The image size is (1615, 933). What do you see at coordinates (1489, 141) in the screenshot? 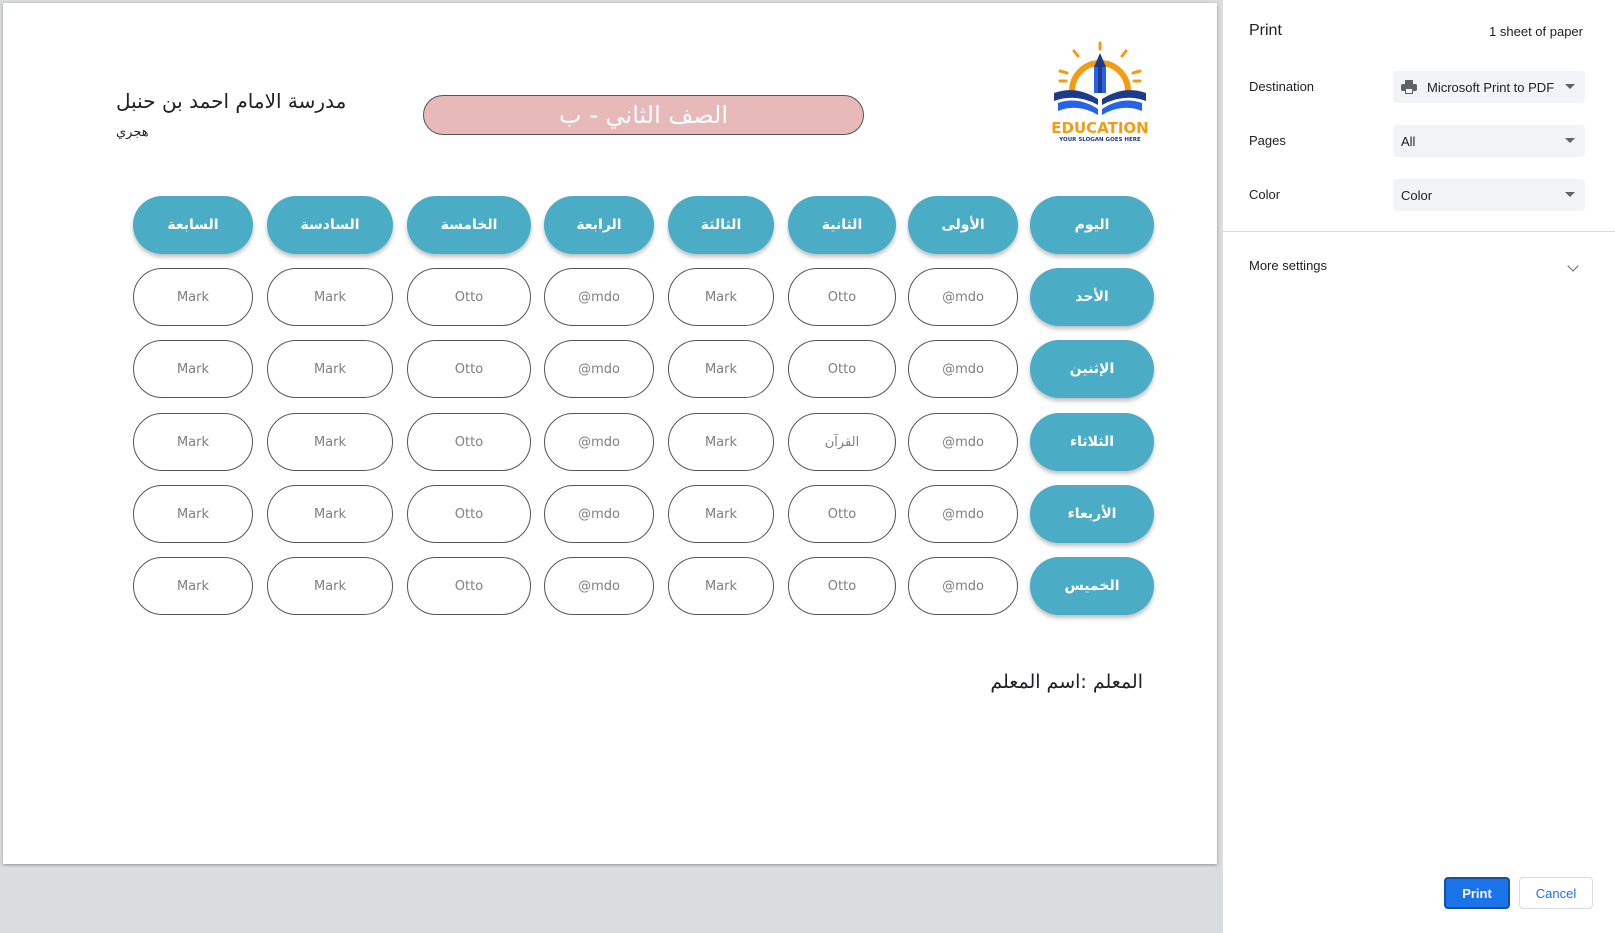
I see `pages-select: All` at bounding box center [1489, 141].